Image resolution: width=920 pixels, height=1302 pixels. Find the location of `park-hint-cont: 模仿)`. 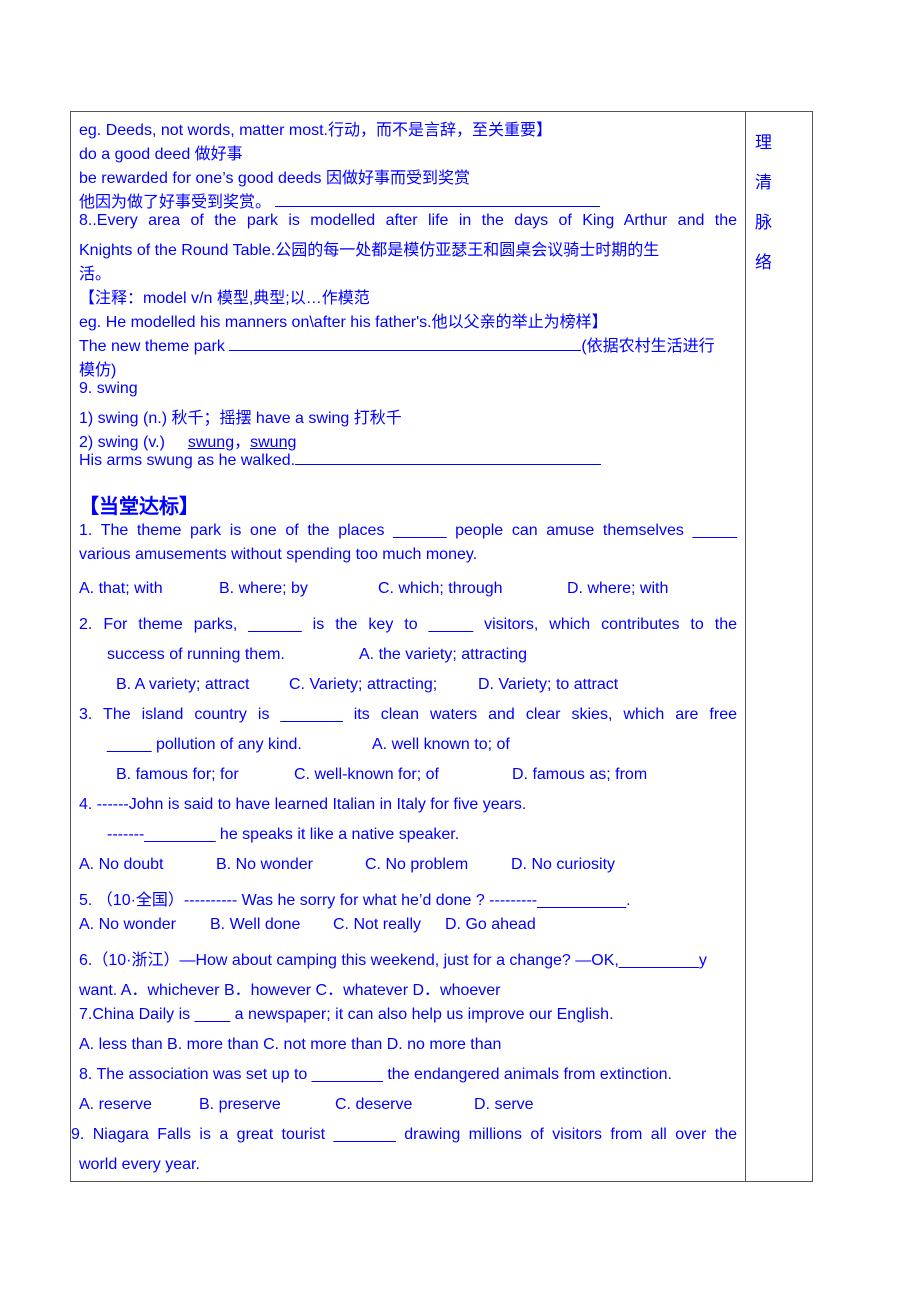

park-hint-cont: 模仿) is located at coordinates (98, 370).